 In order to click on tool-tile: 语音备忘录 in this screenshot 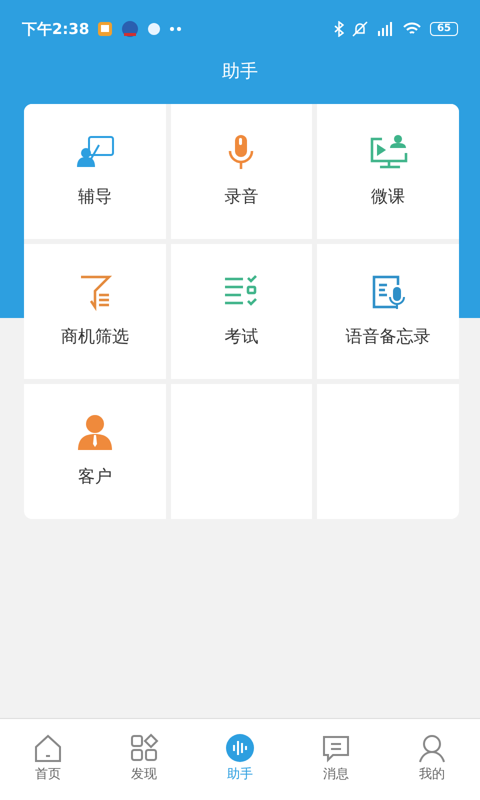, I will do `click(388, 311)`.